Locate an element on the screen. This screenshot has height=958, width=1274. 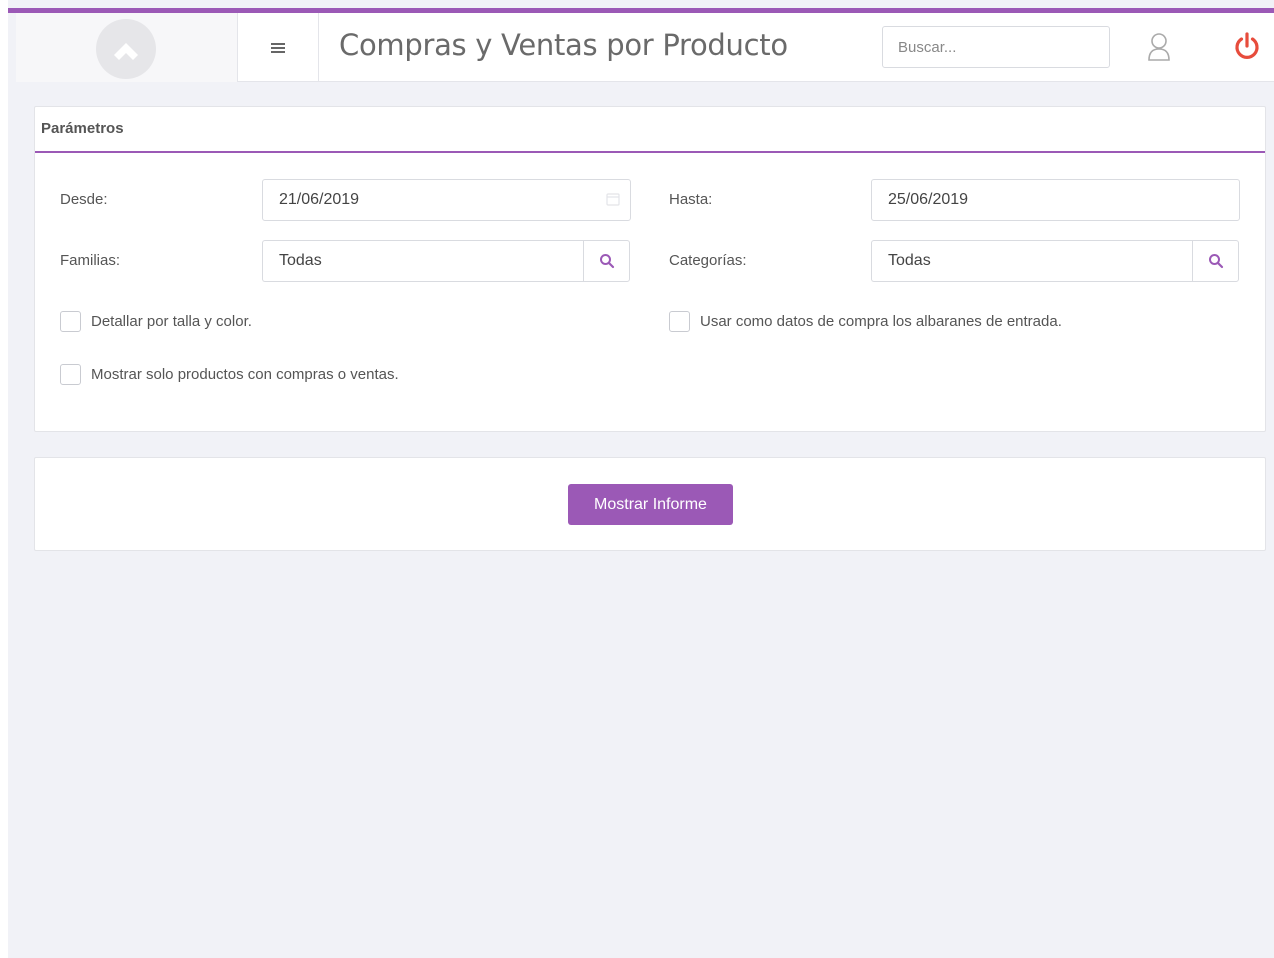
hasta-date-input: 25/06/2019 is located at coordinates (1055, 200).